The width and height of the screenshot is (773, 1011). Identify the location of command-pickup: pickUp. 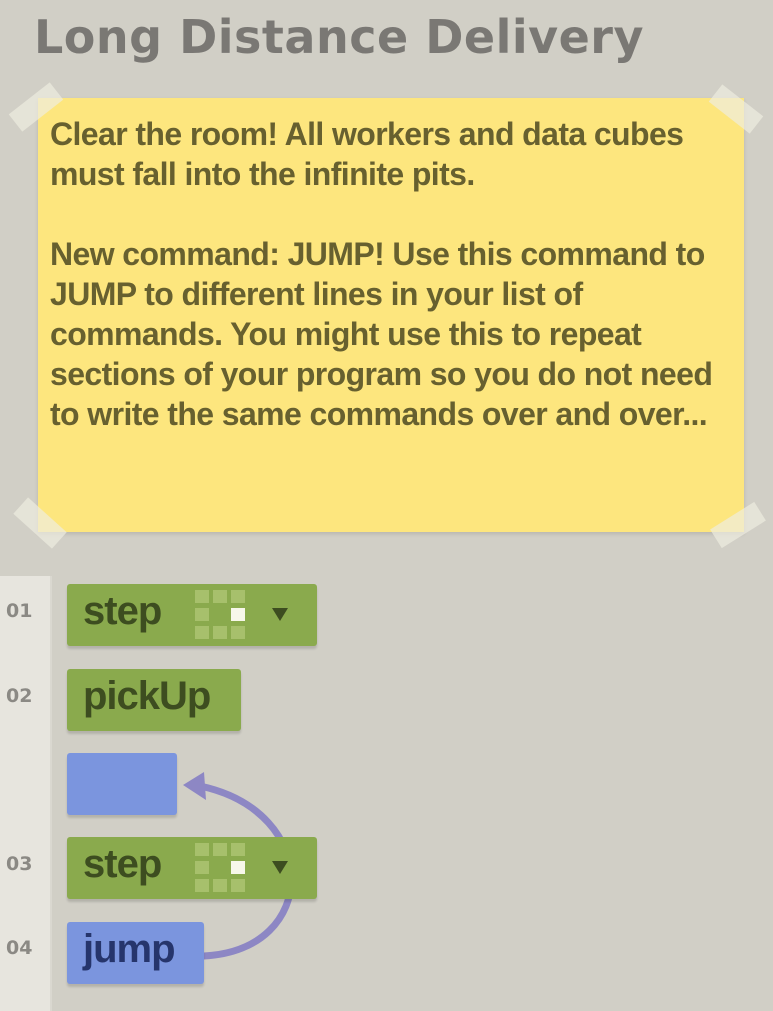
(154, 700).